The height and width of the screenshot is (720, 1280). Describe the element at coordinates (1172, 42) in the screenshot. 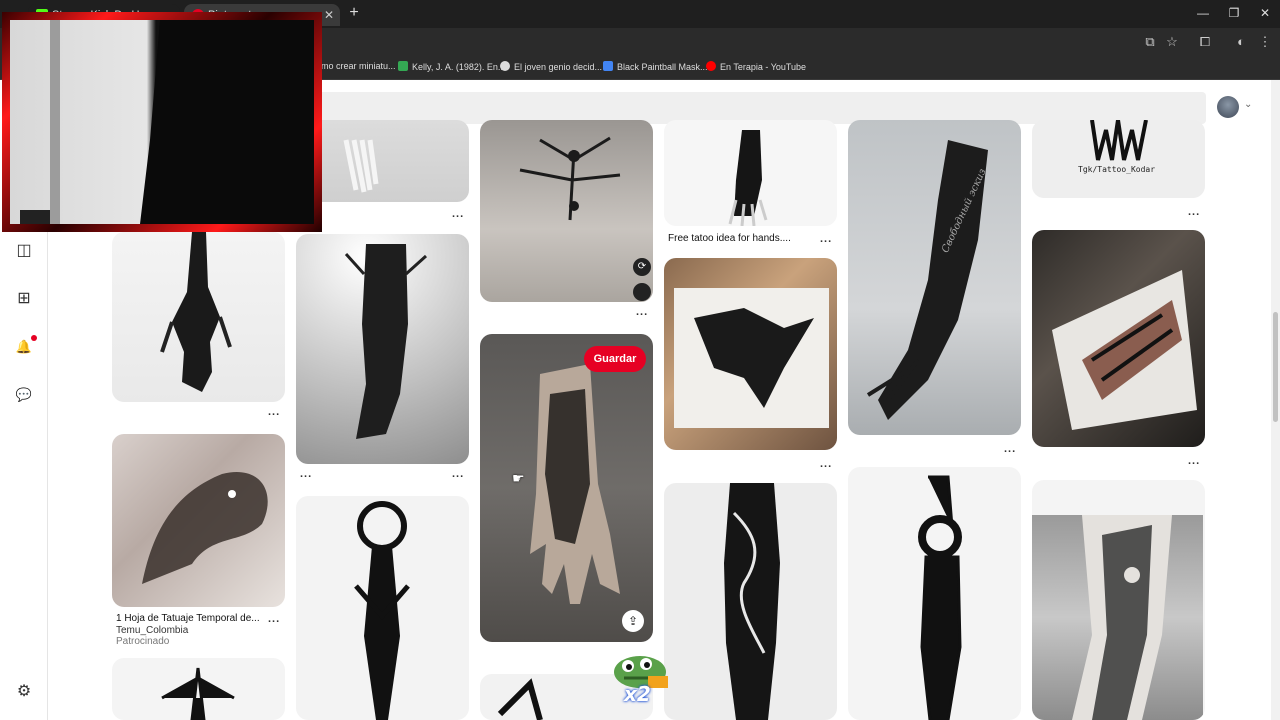

I see `bookmark-star-icon: ☆` at that location.